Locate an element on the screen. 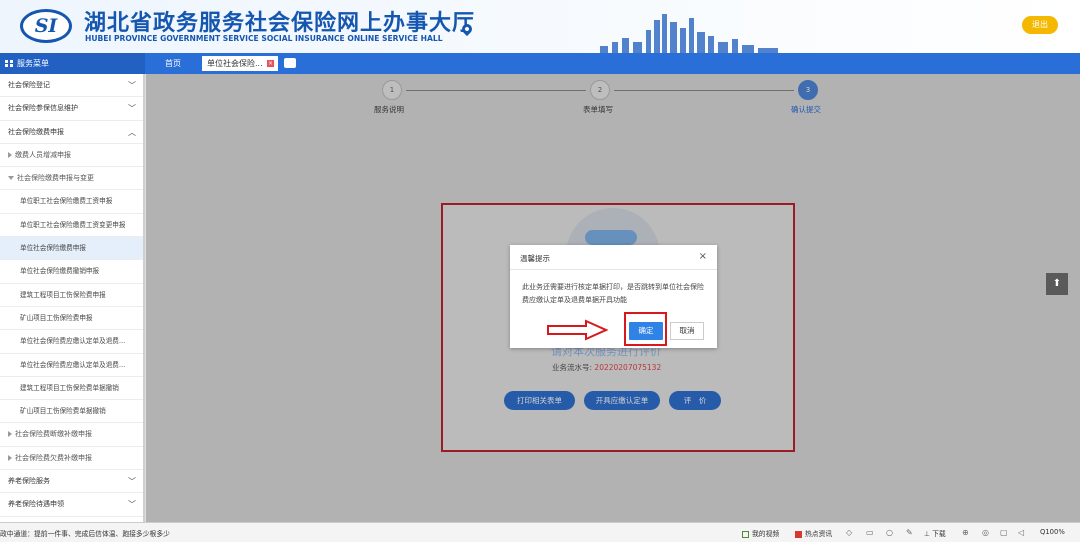 The width and height of the screenshot is (1080, 542). sidebar-item-label: 社会保险费欠费补缴申报 is located at coordinates (53, 457).